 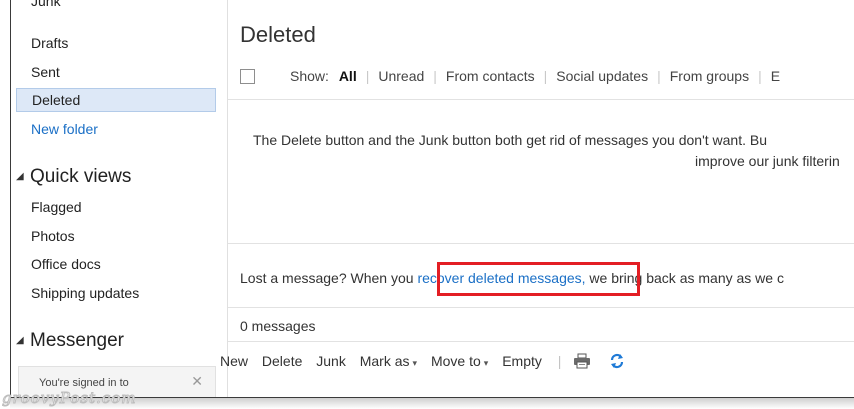 I want to click on section-title: Messenger, so click(x=77, y=340).